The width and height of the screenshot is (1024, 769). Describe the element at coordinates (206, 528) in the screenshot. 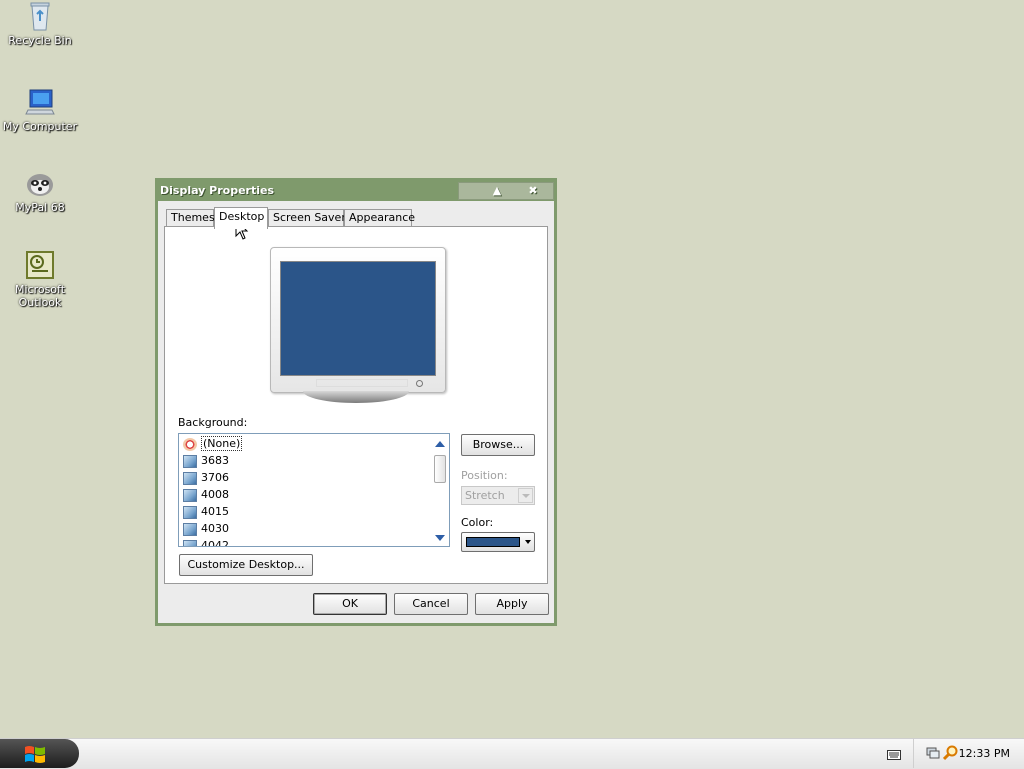

I see `list-item: 4030` at that location.